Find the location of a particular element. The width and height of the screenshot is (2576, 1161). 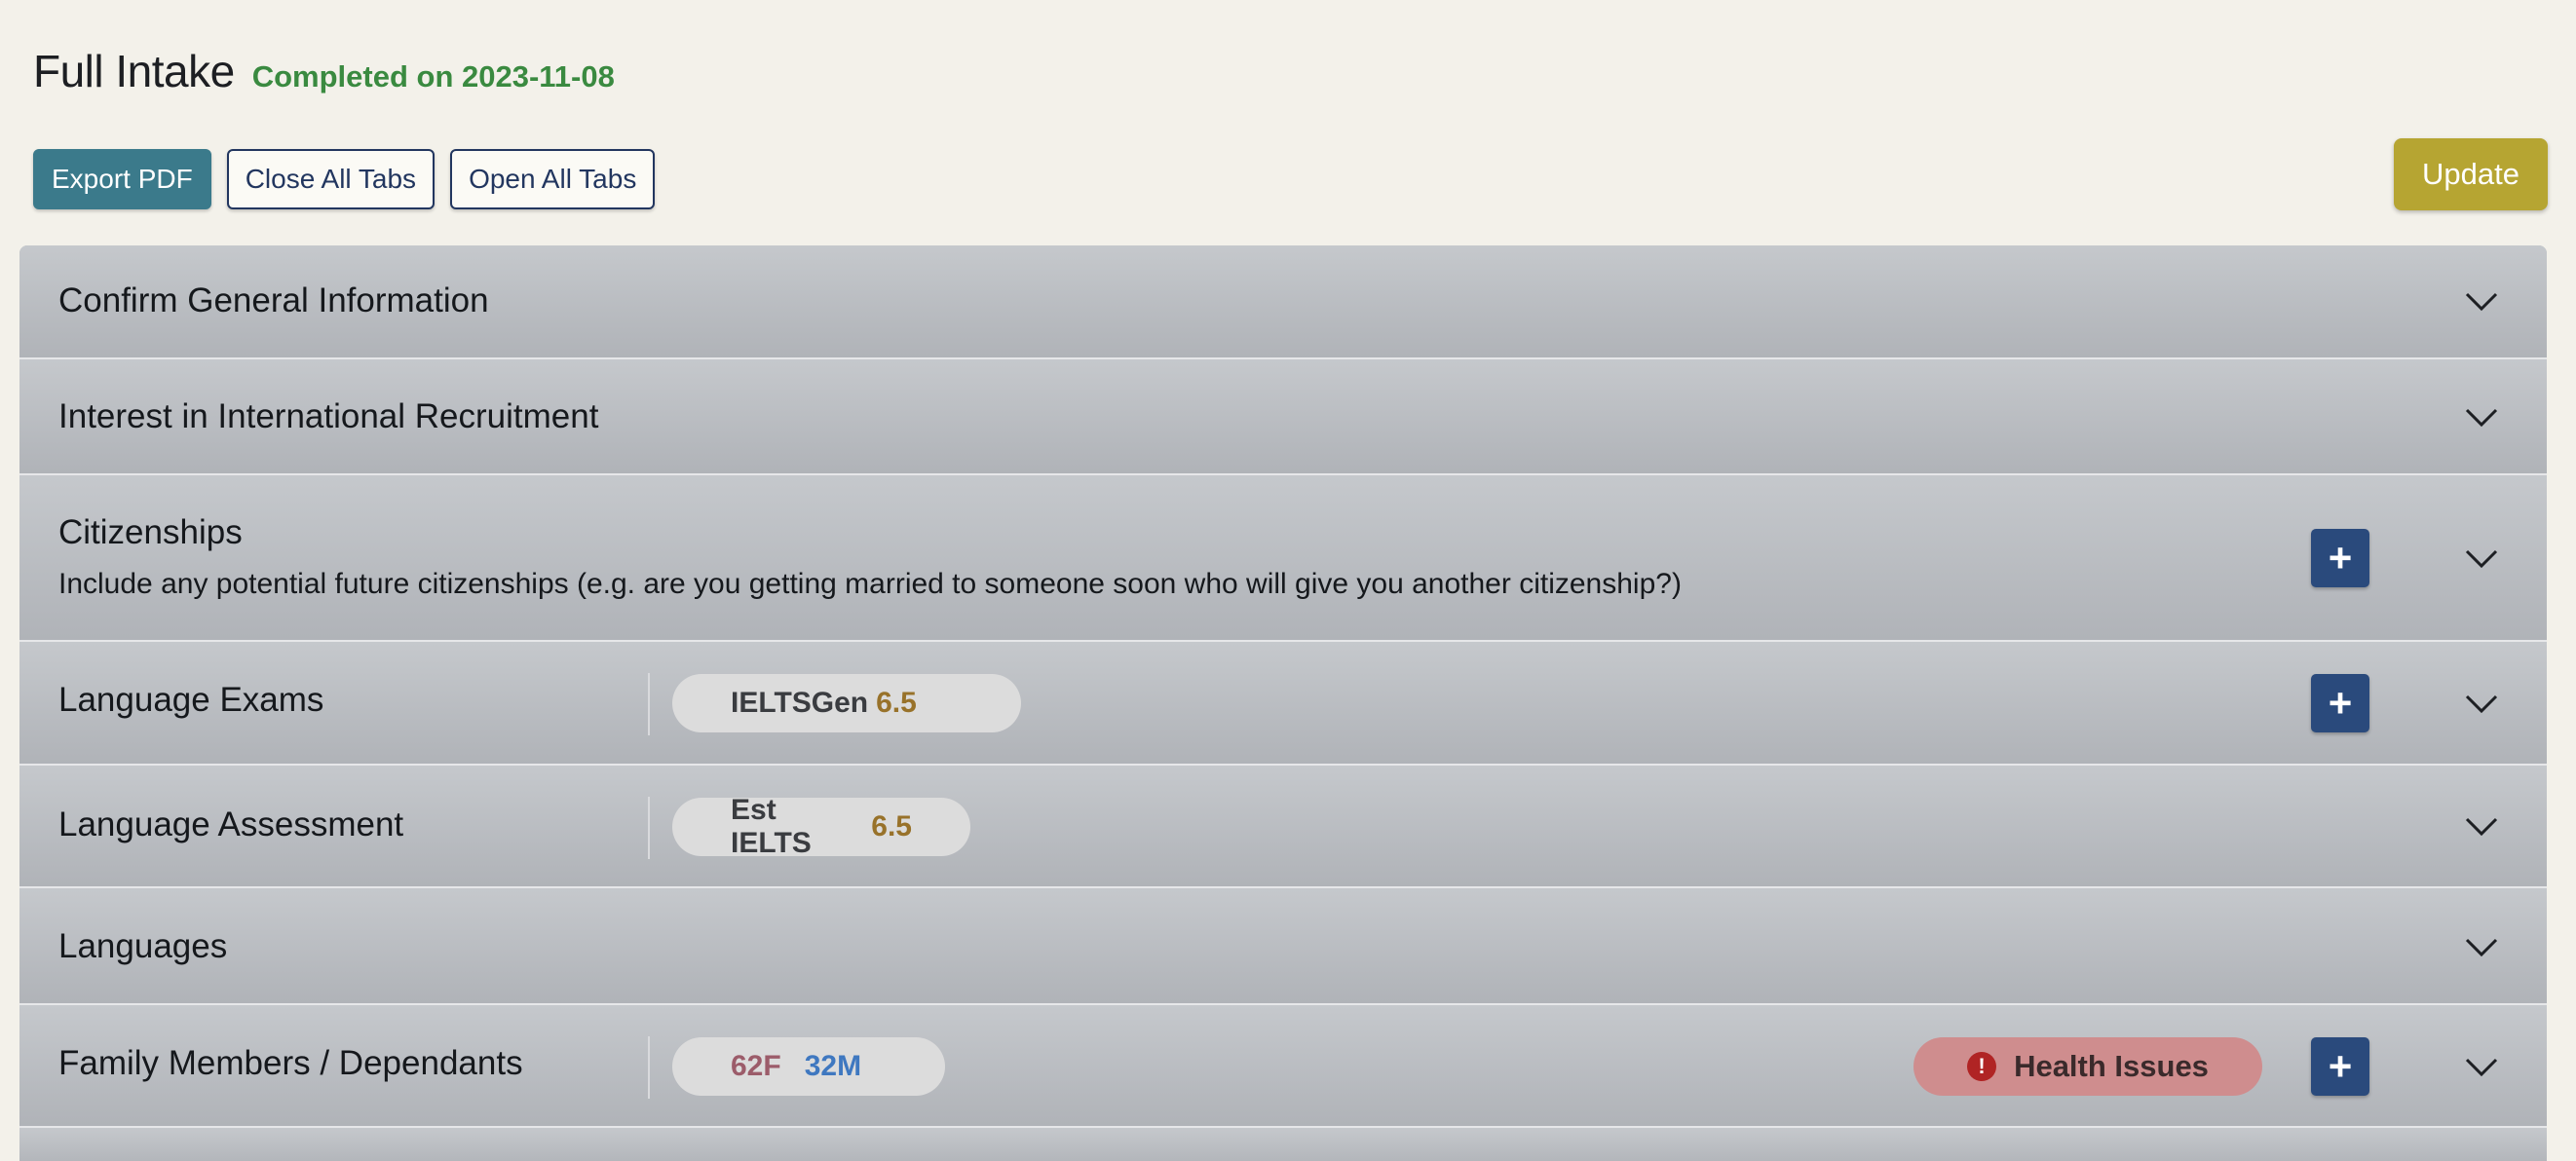

update-button: Update is located at coordinates (2471, 174).